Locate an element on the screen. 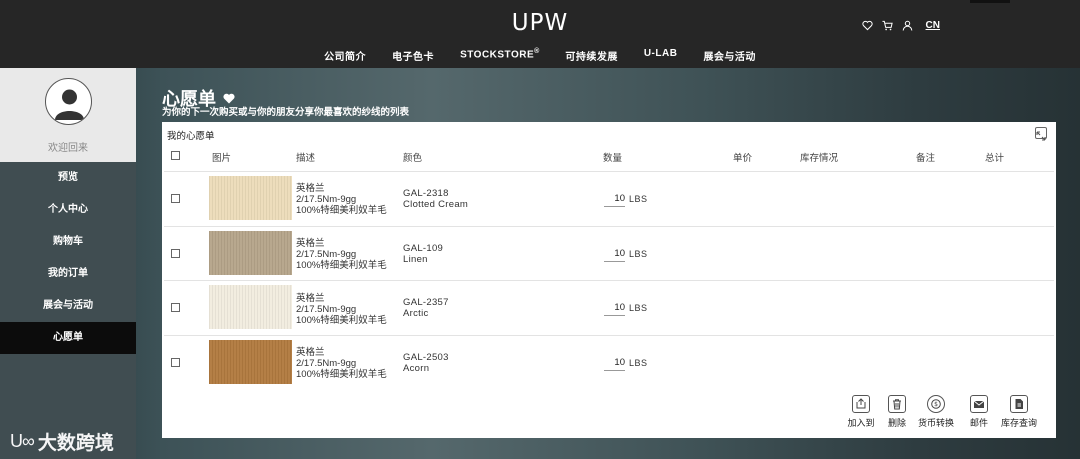  delete-button: 删除 is located at coordinates (897, 412).